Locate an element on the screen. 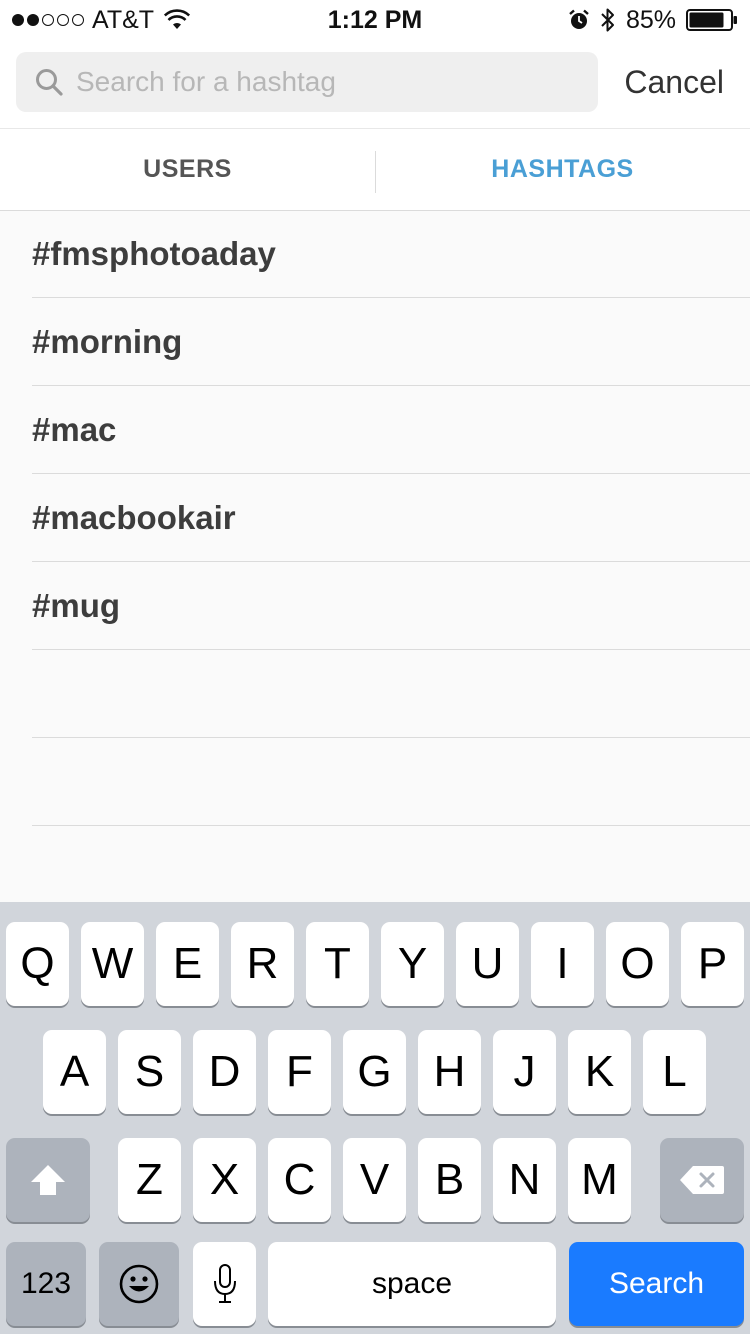  hashtag-result-item: #fmsphotoaday is located at coordinates (391, 254).